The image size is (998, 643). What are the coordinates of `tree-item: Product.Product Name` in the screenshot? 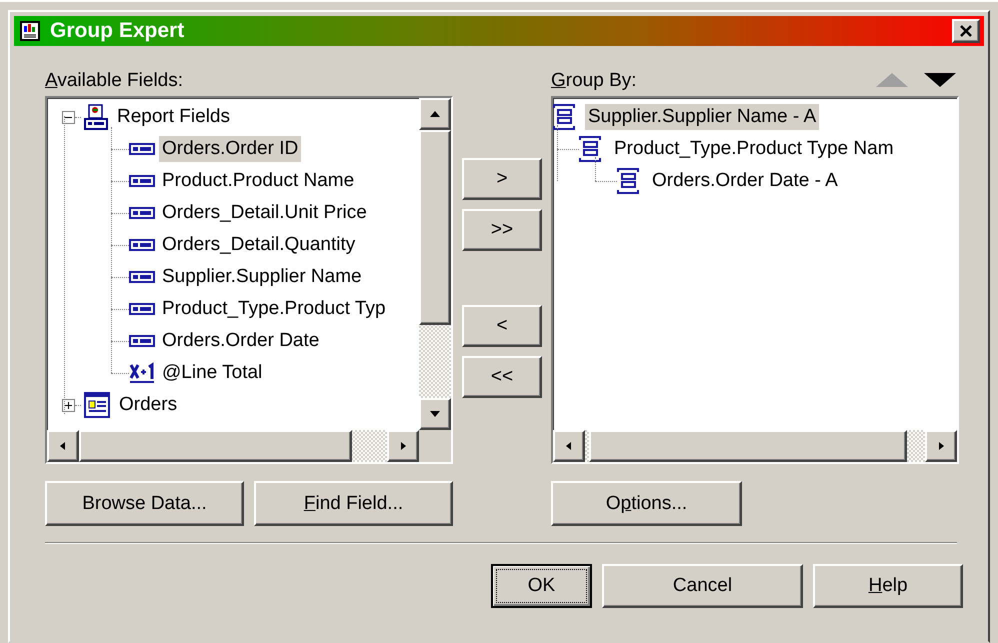 It's located at (258, 181).